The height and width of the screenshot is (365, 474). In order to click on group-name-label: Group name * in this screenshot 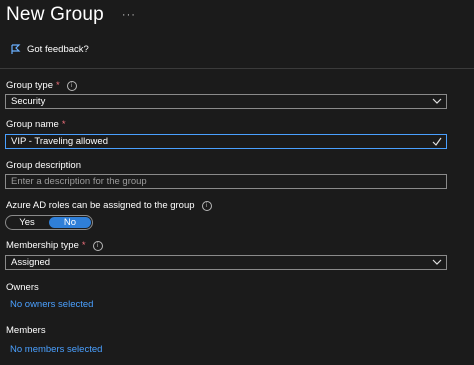, I will do `click(36, 124)`.